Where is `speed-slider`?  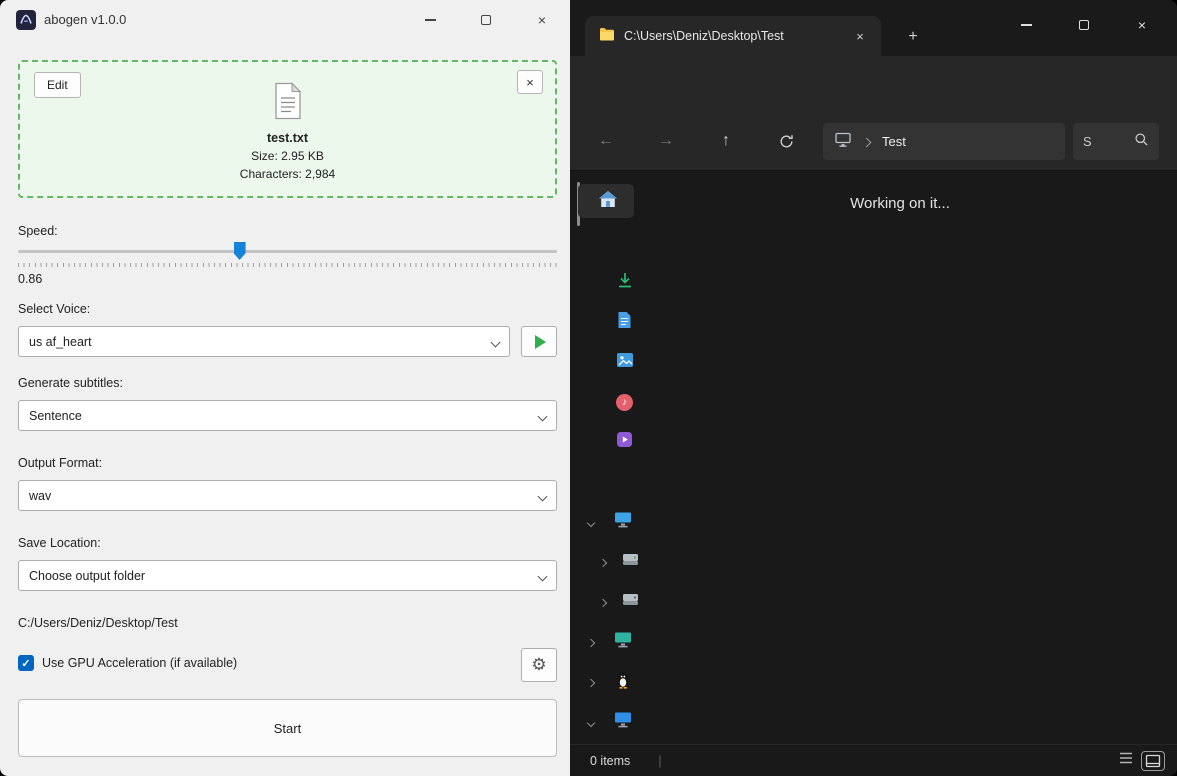
speed-slider is located at coordinates (287, 251).